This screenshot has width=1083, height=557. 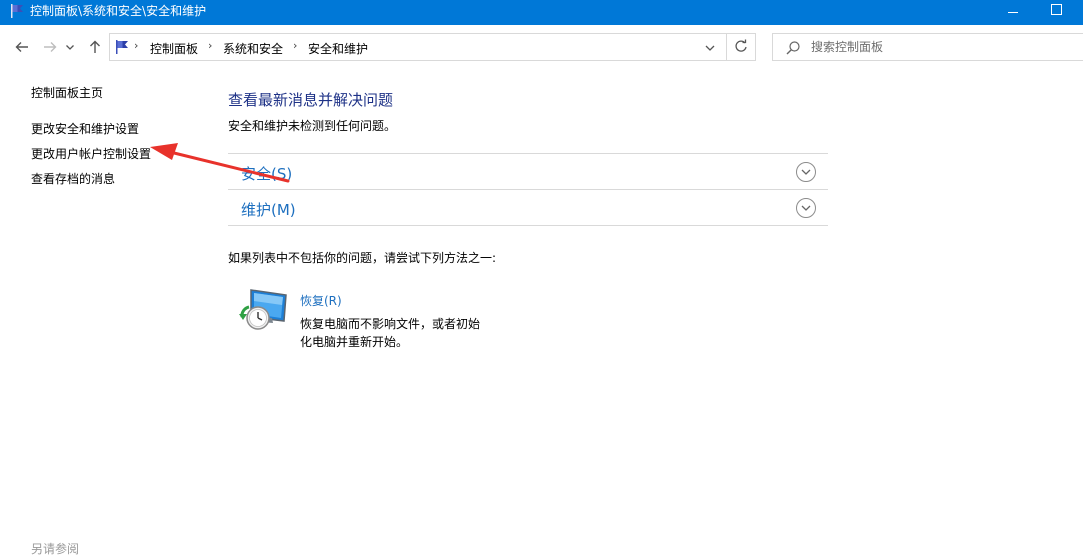 I want to click on search-input, so click(x=936, y=47).